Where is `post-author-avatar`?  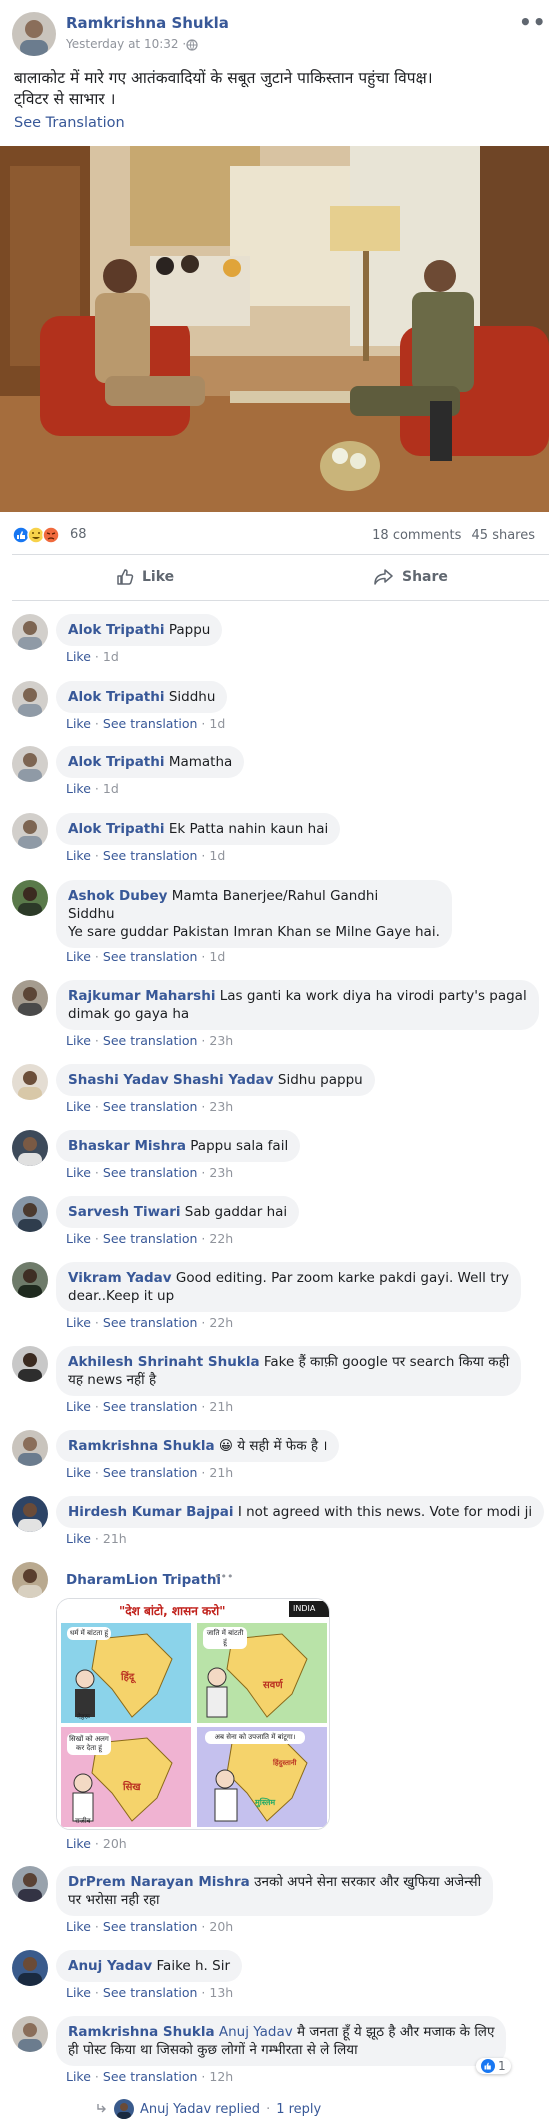
post-author-avatar is located at coordinates (34, 34).